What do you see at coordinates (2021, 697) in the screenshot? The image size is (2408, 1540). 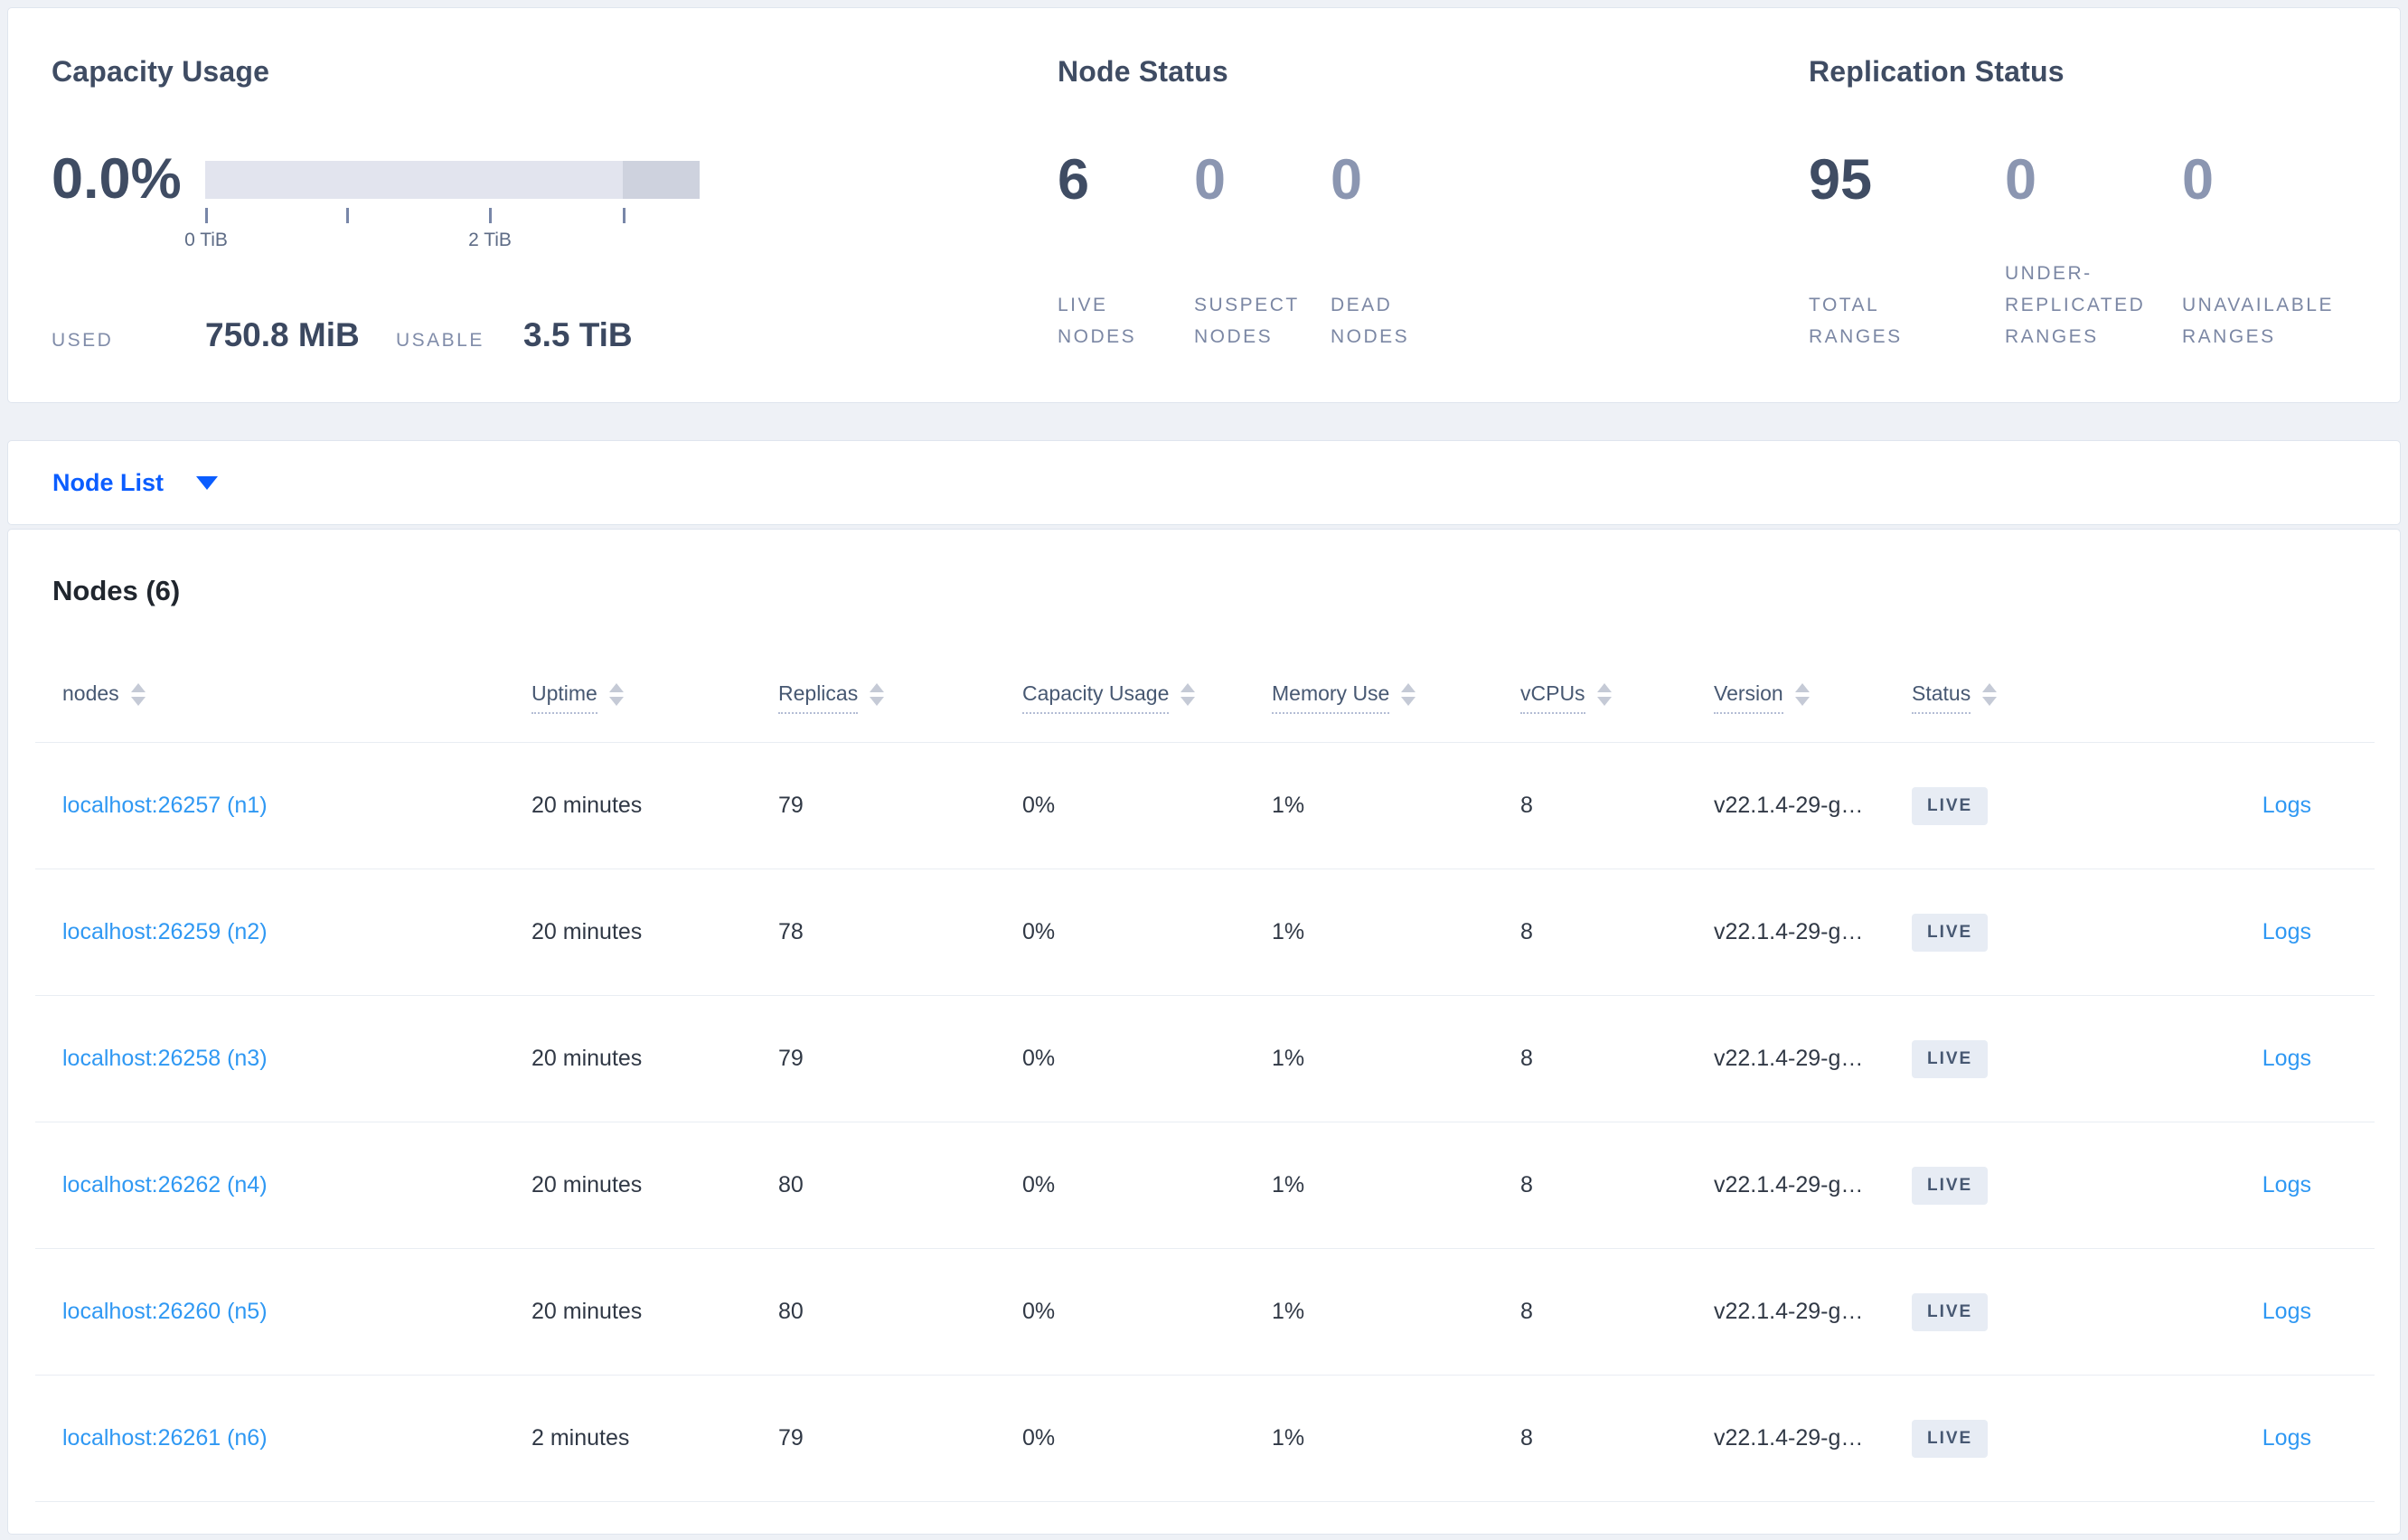 I see `column-header-status: Status` at bounding box center [2021, 697].